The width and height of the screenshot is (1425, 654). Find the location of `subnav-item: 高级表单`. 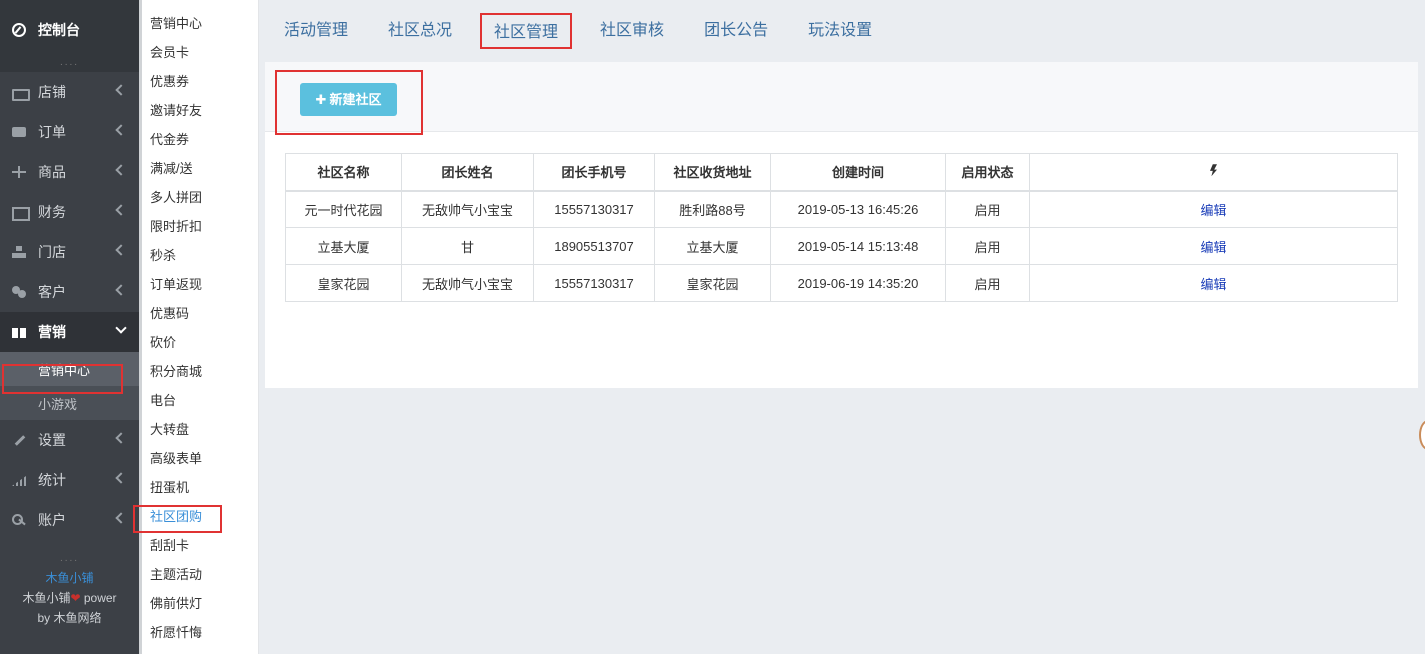

subnav-item: 高级表单 is located at coordinates (198, 459).